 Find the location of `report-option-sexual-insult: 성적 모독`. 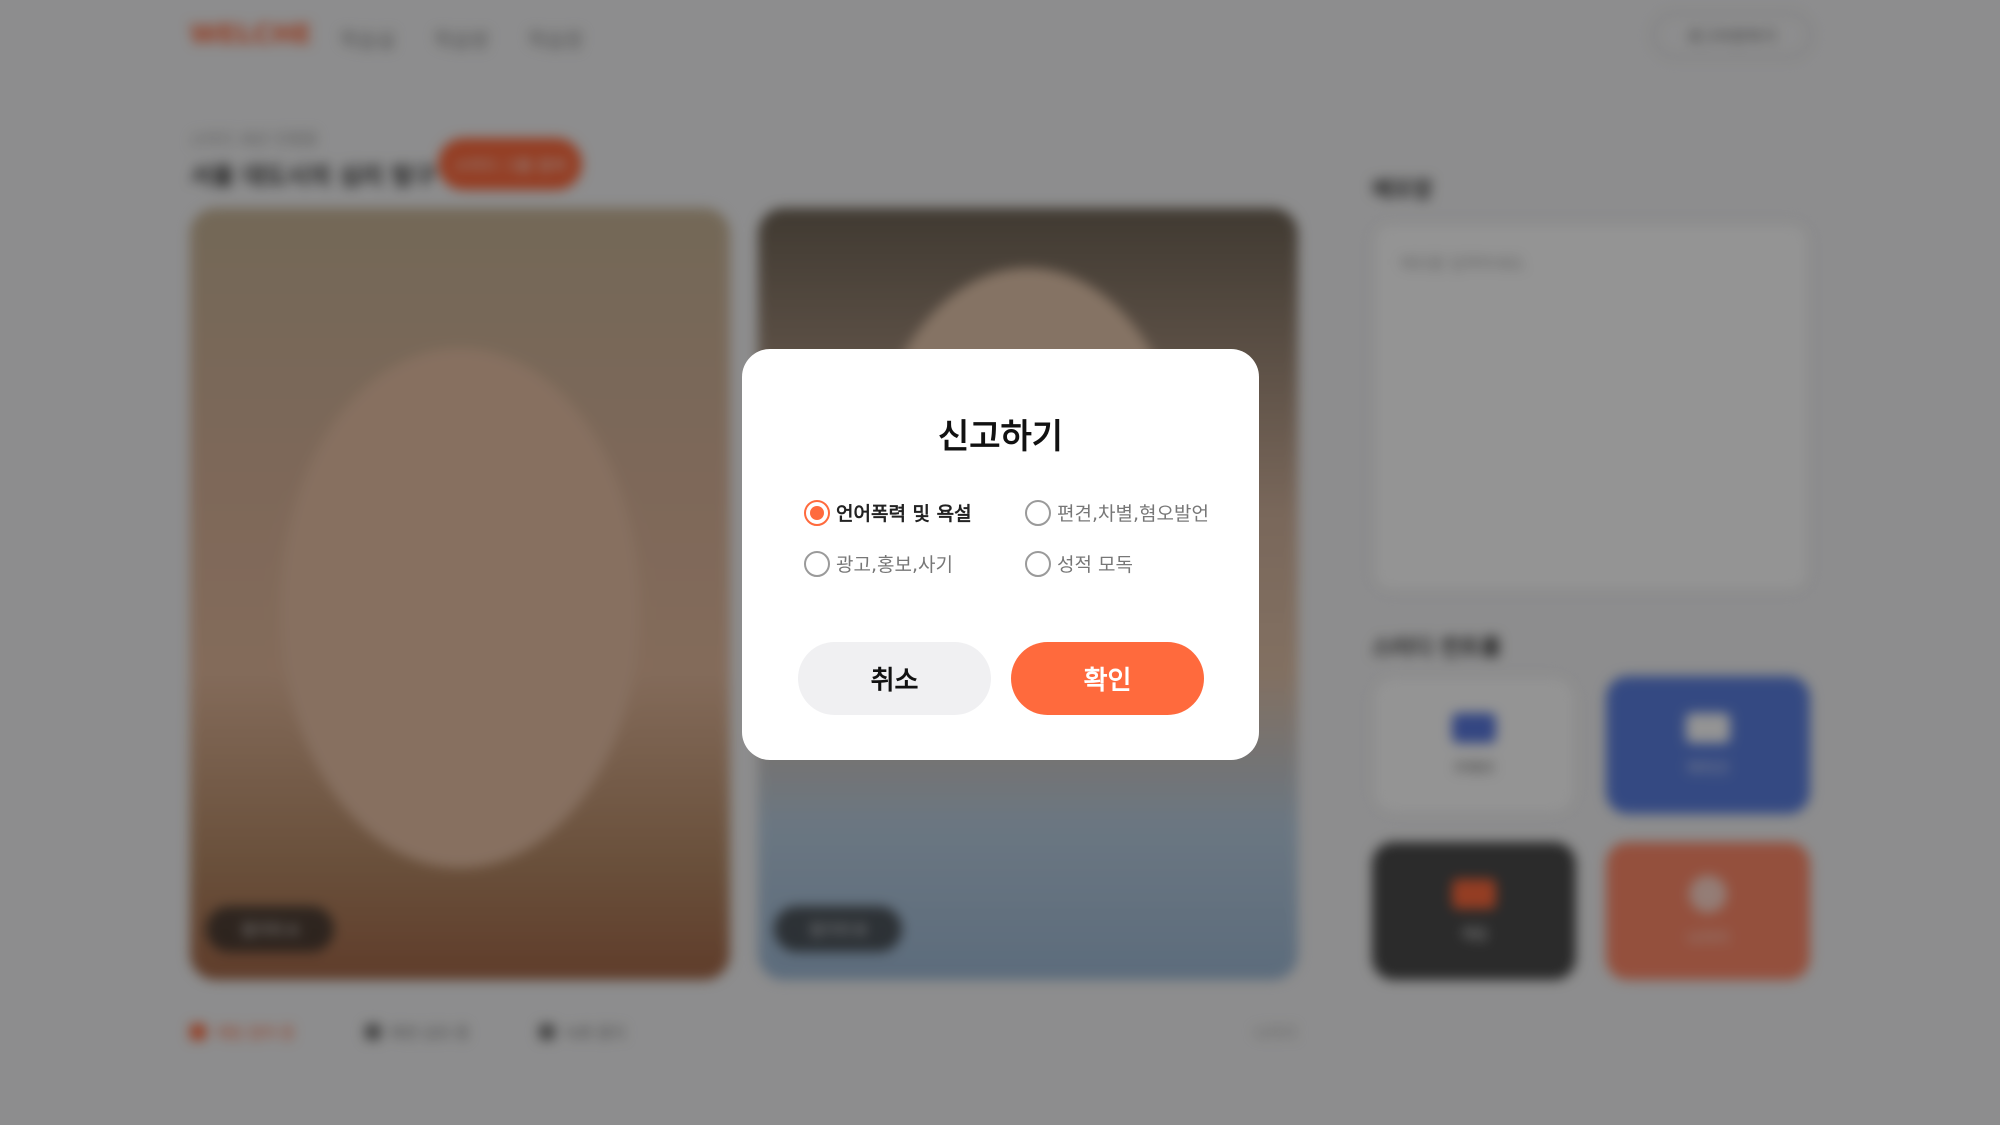

report-option-sexual-insult: 성적 모독 is located at coordinates (1079, 563).